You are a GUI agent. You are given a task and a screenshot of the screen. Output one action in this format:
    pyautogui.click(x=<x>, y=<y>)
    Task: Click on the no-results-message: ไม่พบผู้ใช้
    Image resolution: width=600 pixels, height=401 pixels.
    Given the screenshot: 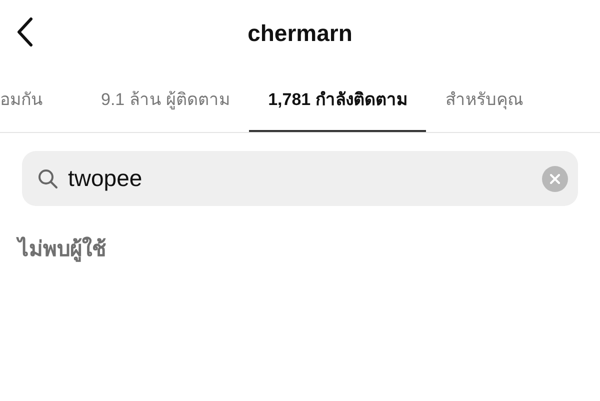 What is the action you would take?
    pyautogui.click(x=62, y=250)
    